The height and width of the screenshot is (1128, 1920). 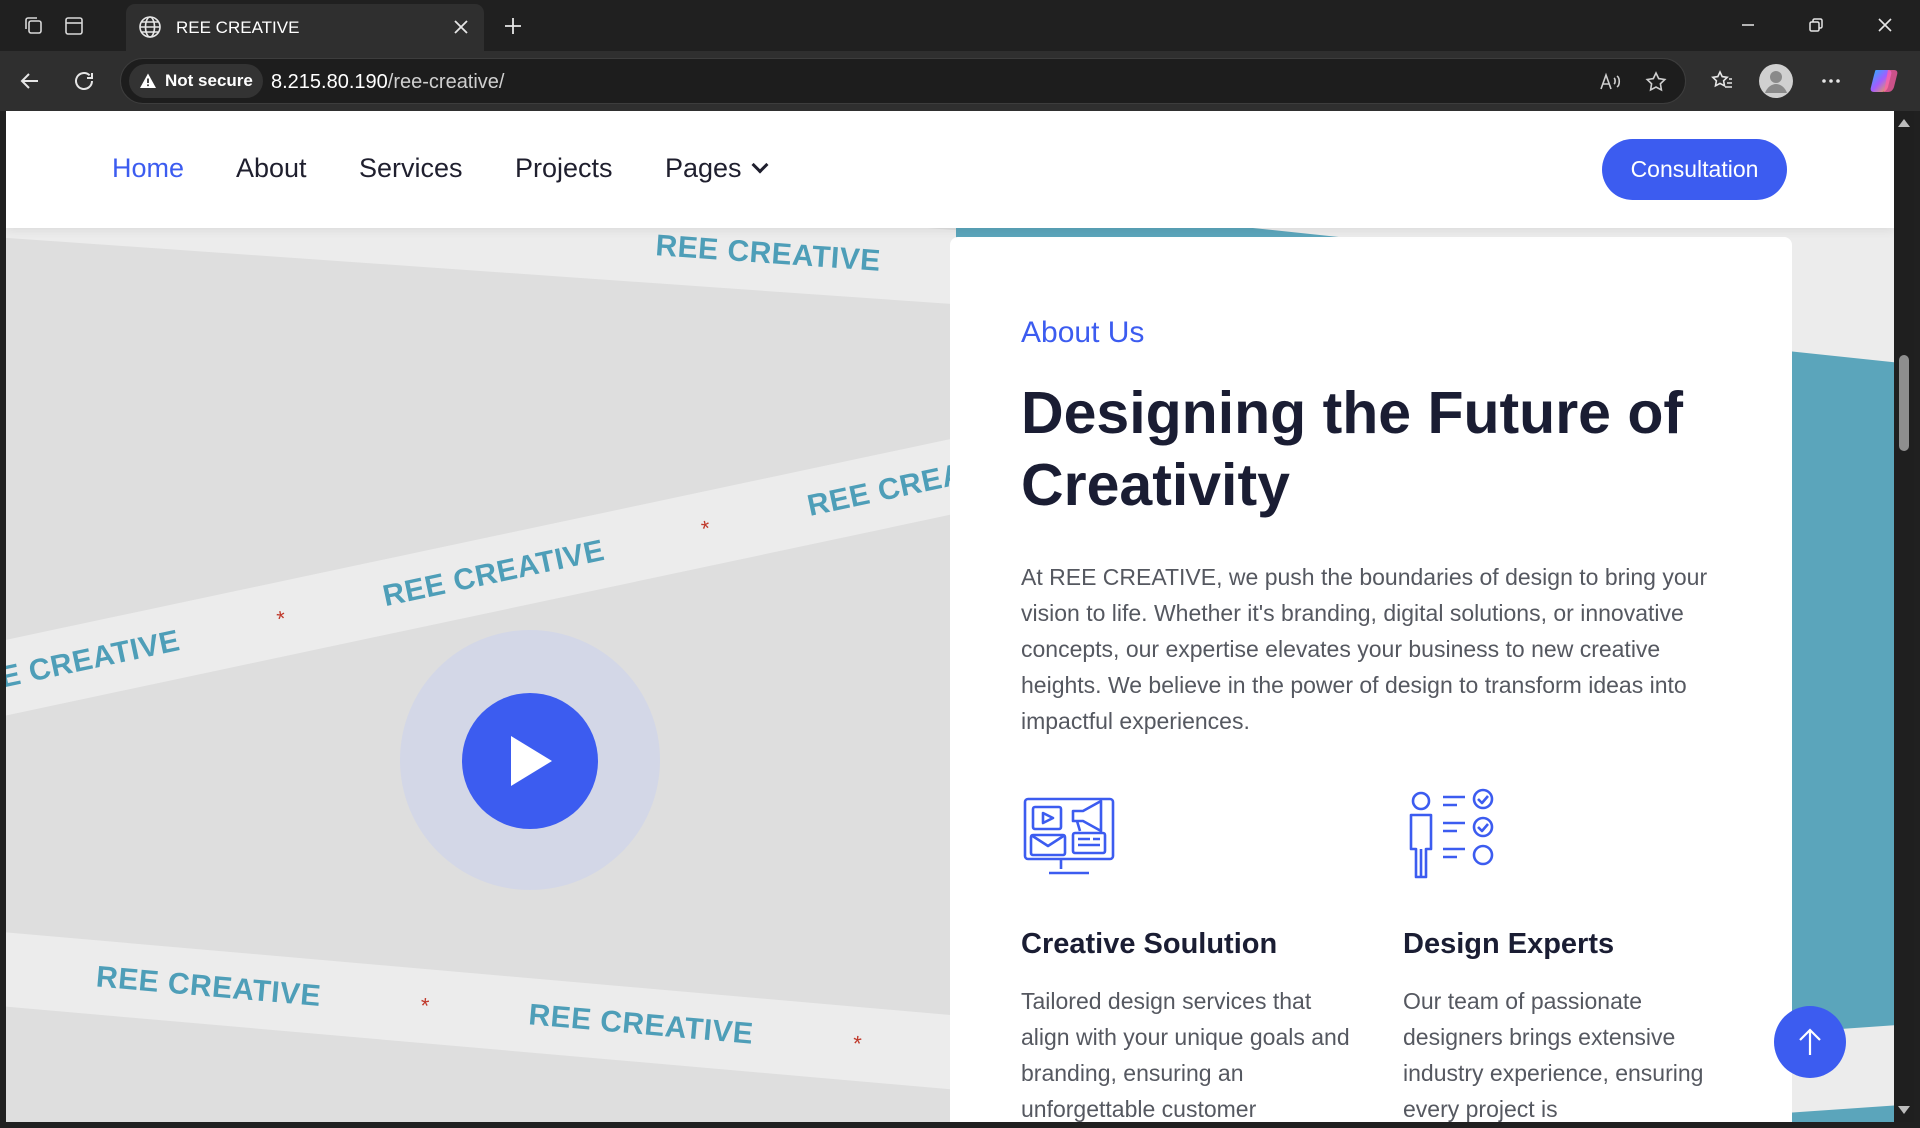 What do you see at coordinates (411, 168) in the screenshot?
I see `nav-services: Services` at bounding box center [411, 168].